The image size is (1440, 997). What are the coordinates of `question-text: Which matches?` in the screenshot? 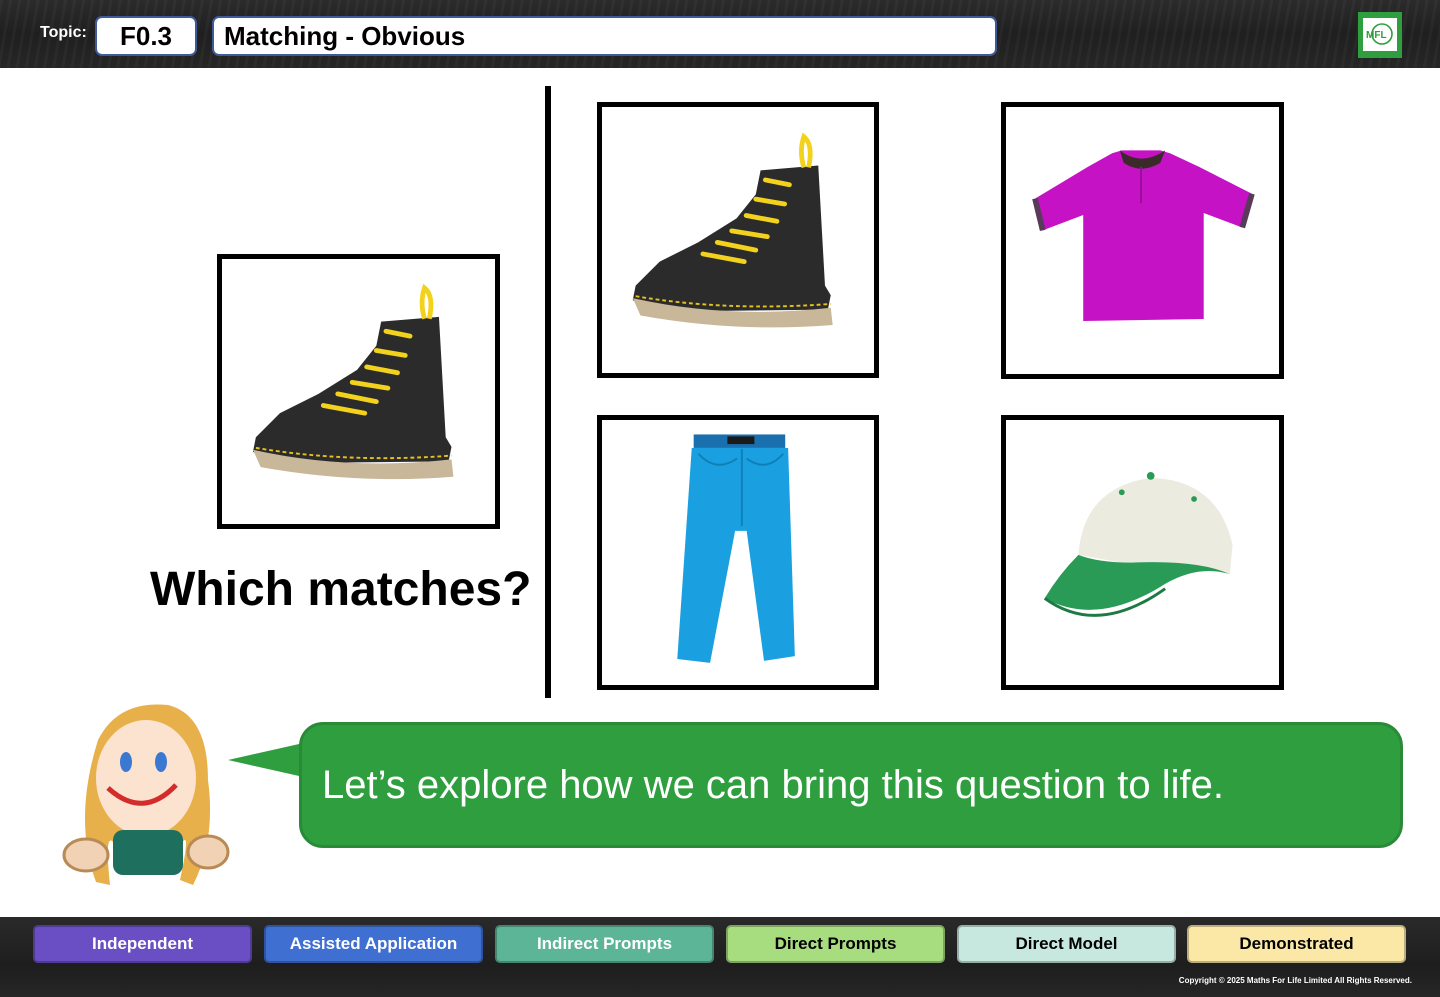 It's located at (341, 589).